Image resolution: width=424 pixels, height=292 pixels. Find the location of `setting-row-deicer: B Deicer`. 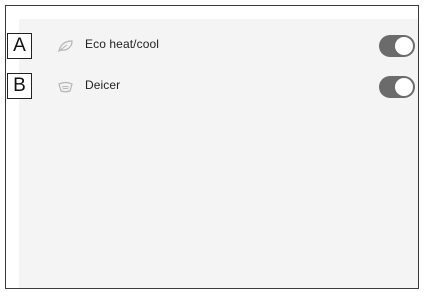

setting-row-deicer: B Deicer is located at coordinates (212, 91).